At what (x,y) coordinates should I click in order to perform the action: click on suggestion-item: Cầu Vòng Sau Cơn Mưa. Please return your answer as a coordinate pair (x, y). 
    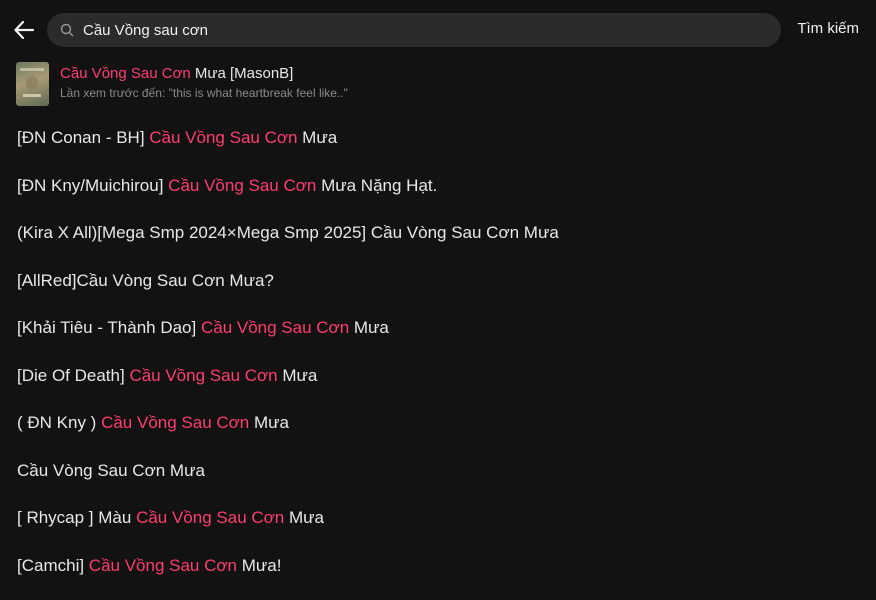
    Looking at the image, I should click on (111, 471).